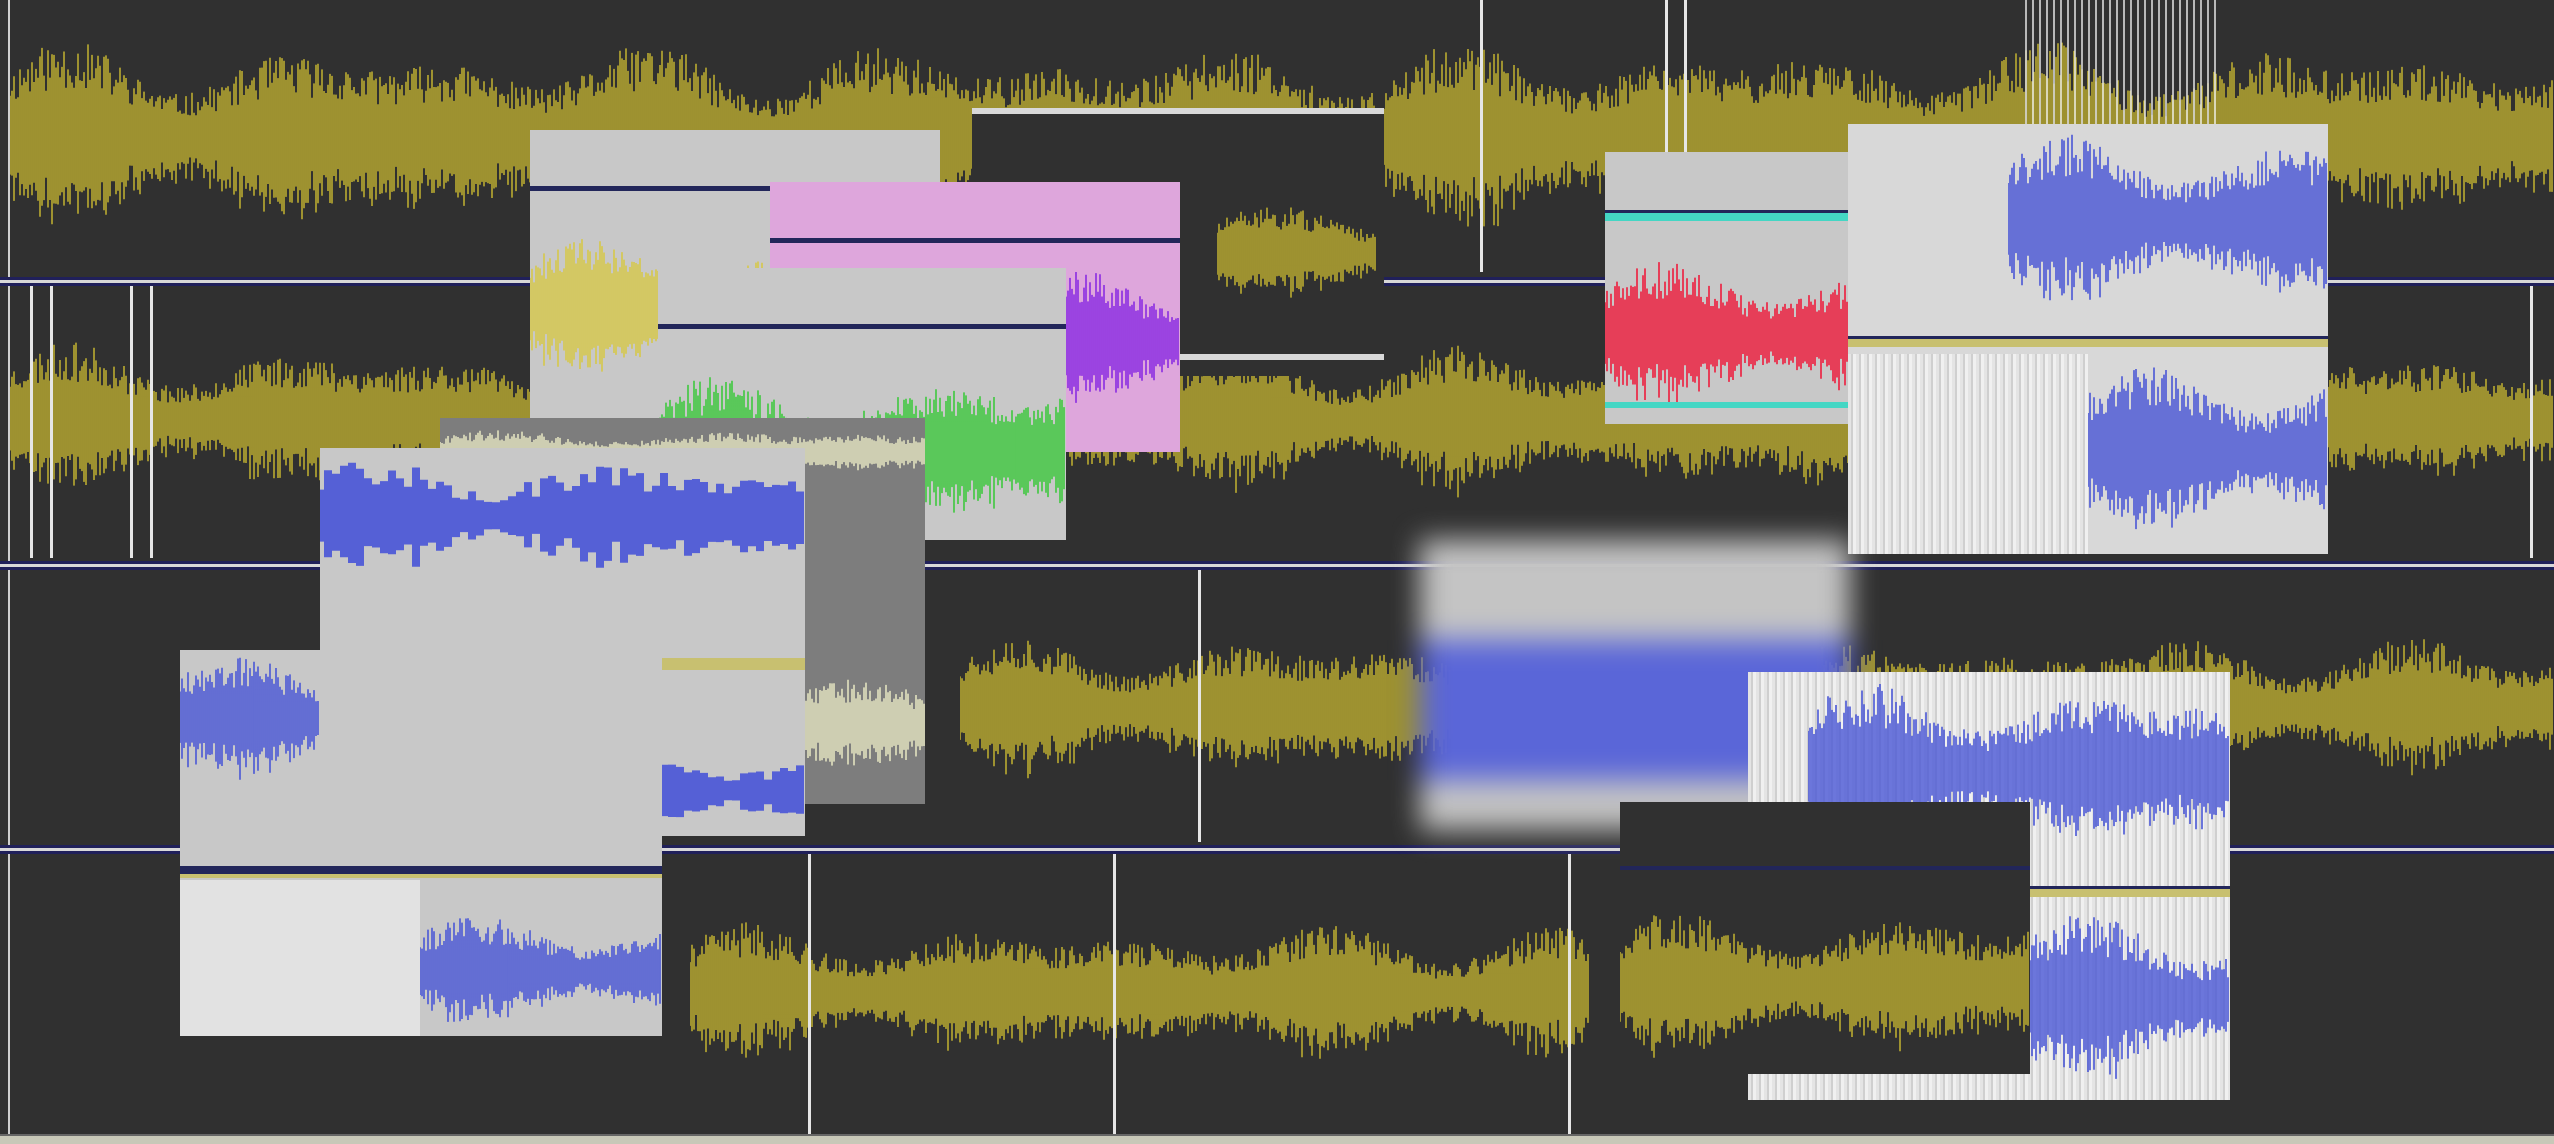  I want to click on track-waveform, so click(1139, 990).